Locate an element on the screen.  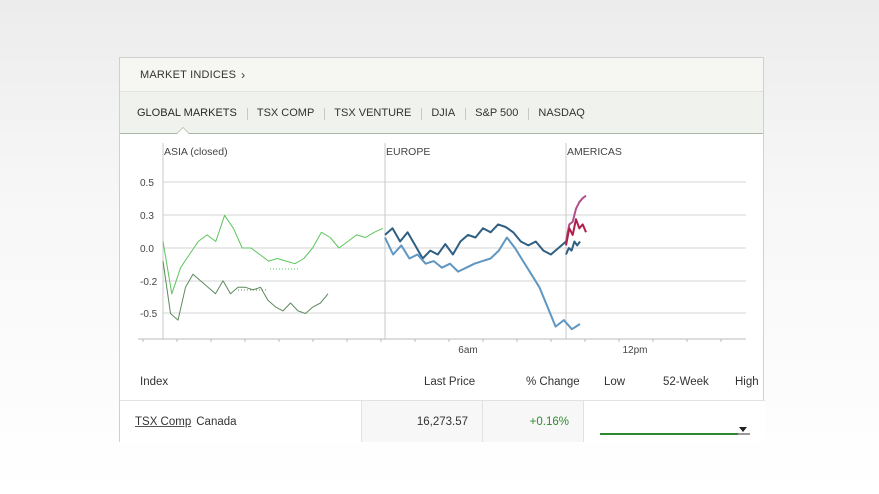
y-tick-label: 0.3 is located at coordinates (147, 216).